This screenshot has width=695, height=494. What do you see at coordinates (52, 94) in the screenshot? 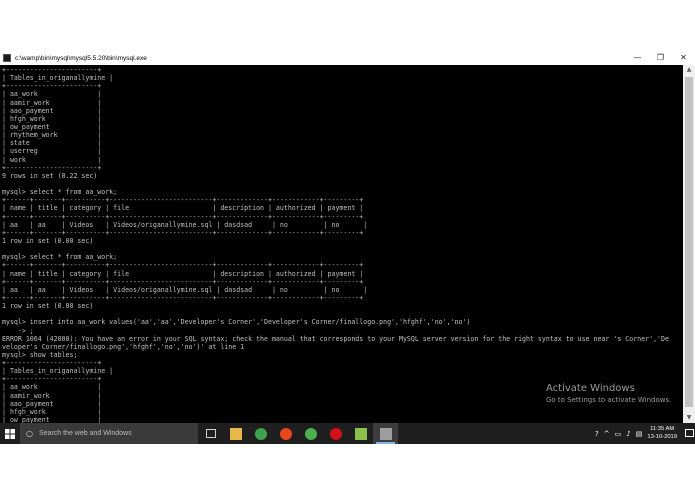
I see `console-line: | aa_work |` at bounding box center [52, 94].